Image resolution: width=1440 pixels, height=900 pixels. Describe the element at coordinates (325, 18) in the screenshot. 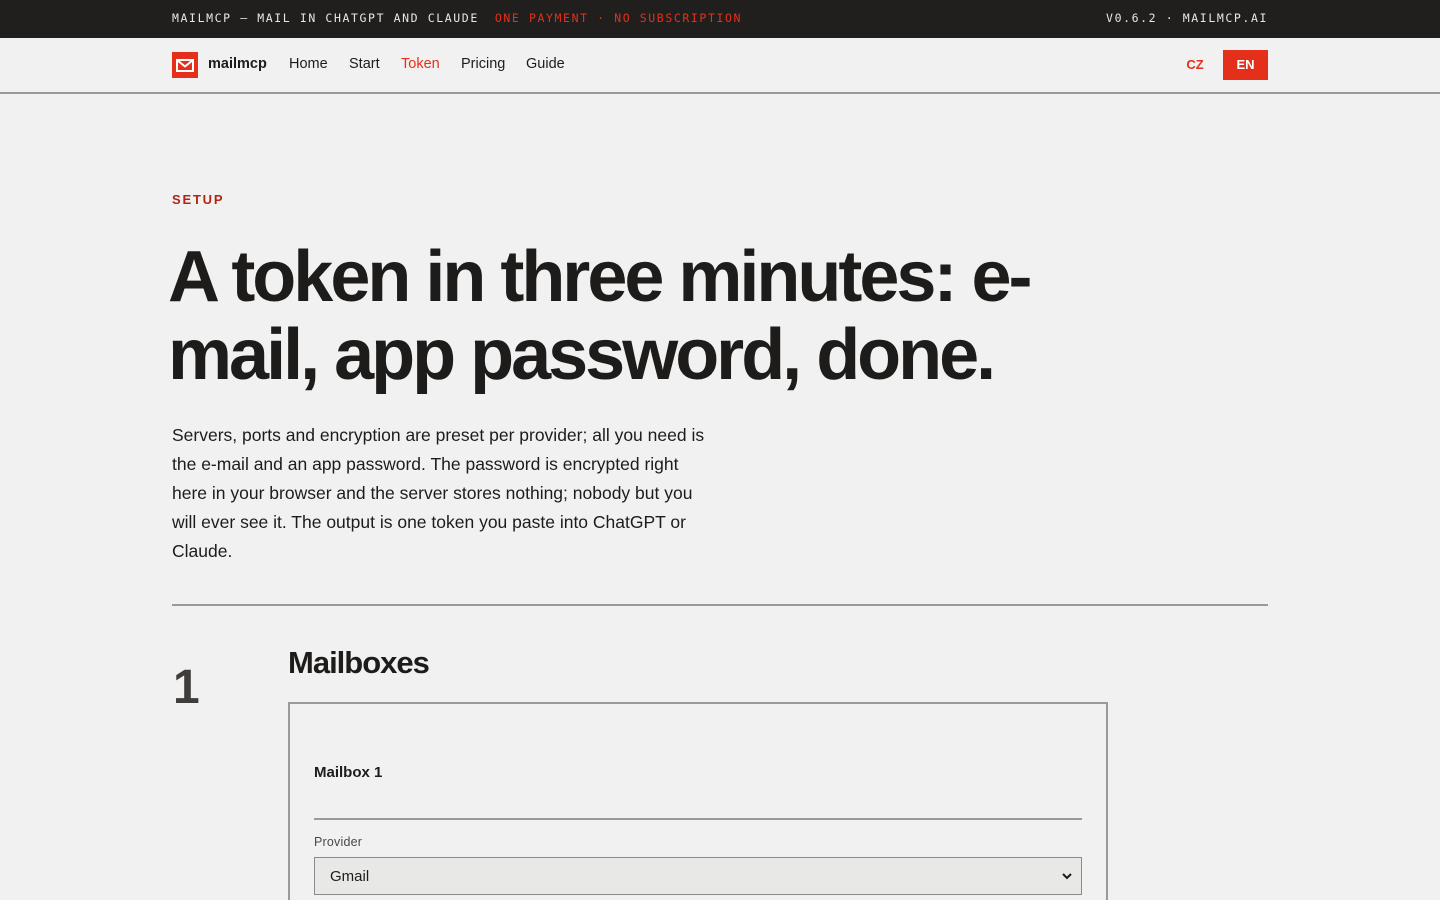

I see `site-tagline-text: MAILMCP — MAIL IN CHATGPT AND CLAUDE` at that location.